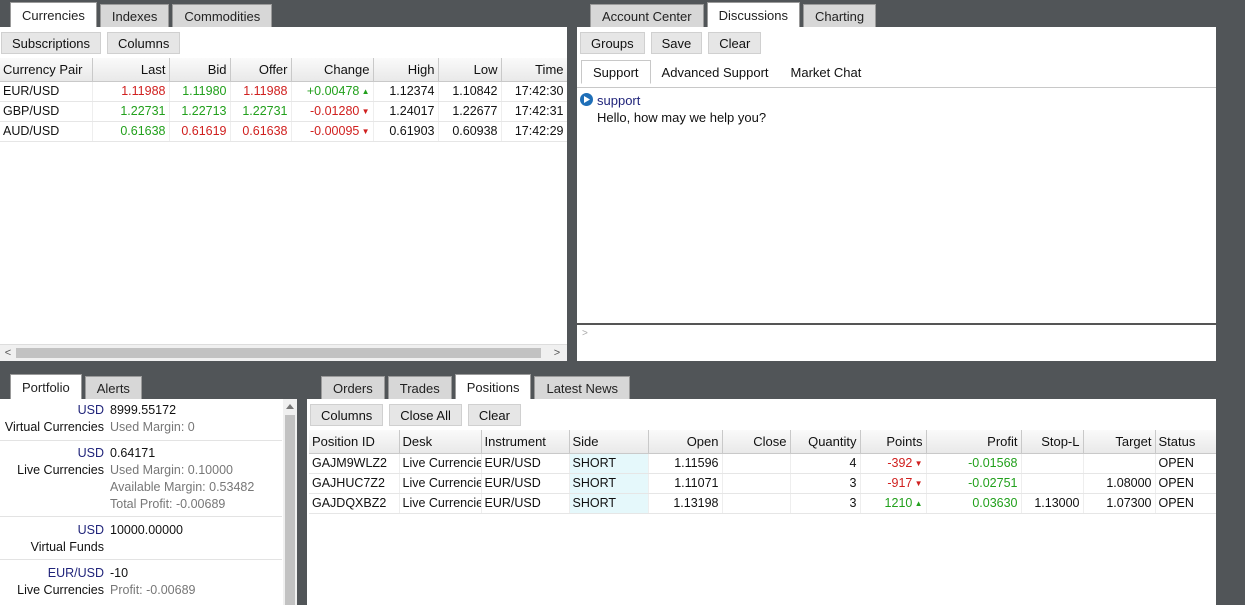 Image resolution: width=1245 pixels, height=605 pixels. Describe the element at coordinates (113, 387) in the screenshot. I see `tab-alerts: Alerts` at that location.